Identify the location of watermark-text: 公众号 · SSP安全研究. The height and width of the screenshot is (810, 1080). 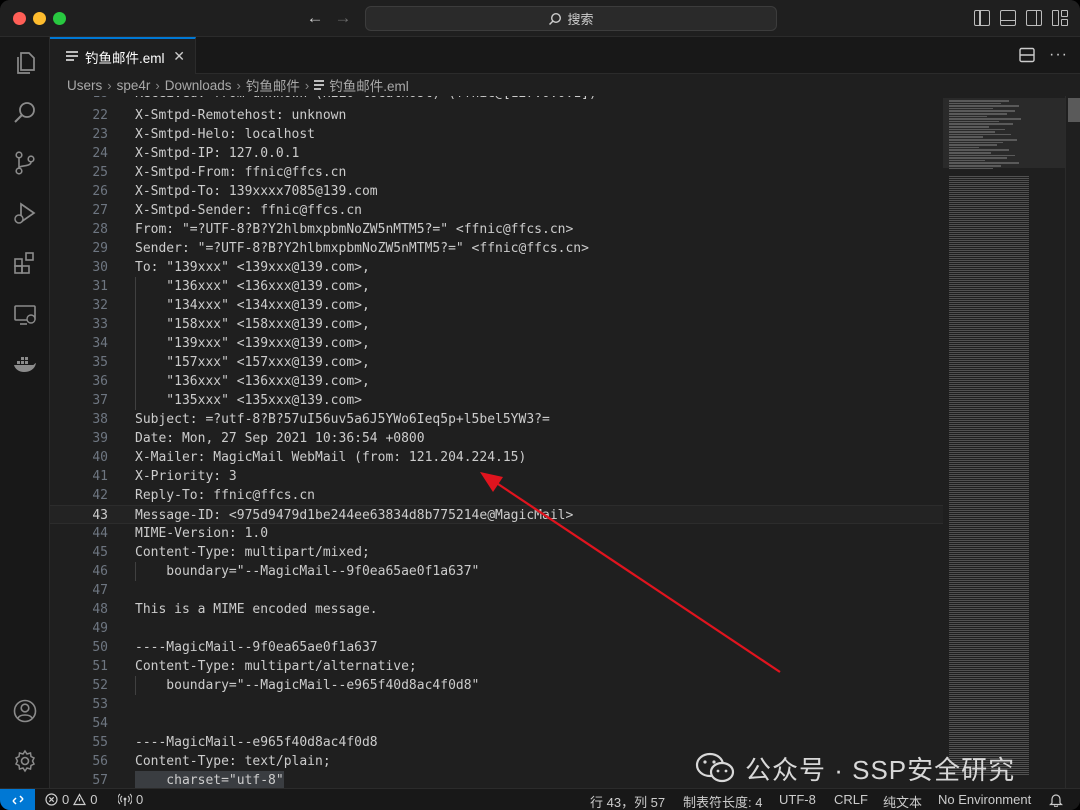
(880, 769).